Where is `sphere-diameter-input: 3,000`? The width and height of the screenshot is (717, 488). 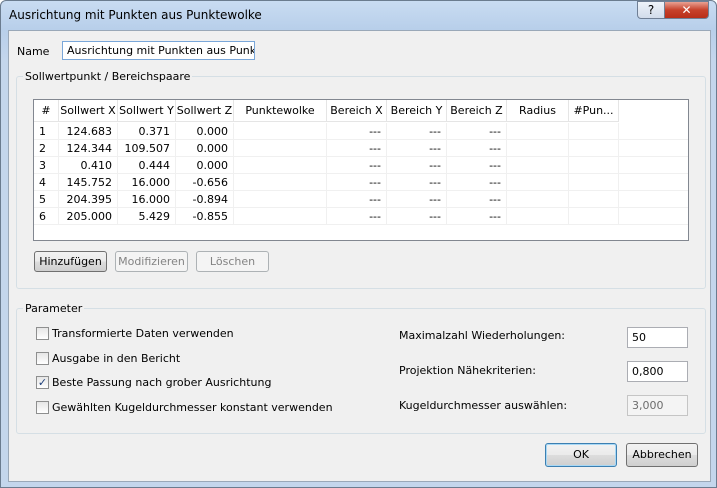
sphere-diameter-input: 3,000 is located at coordinates (657, 405).